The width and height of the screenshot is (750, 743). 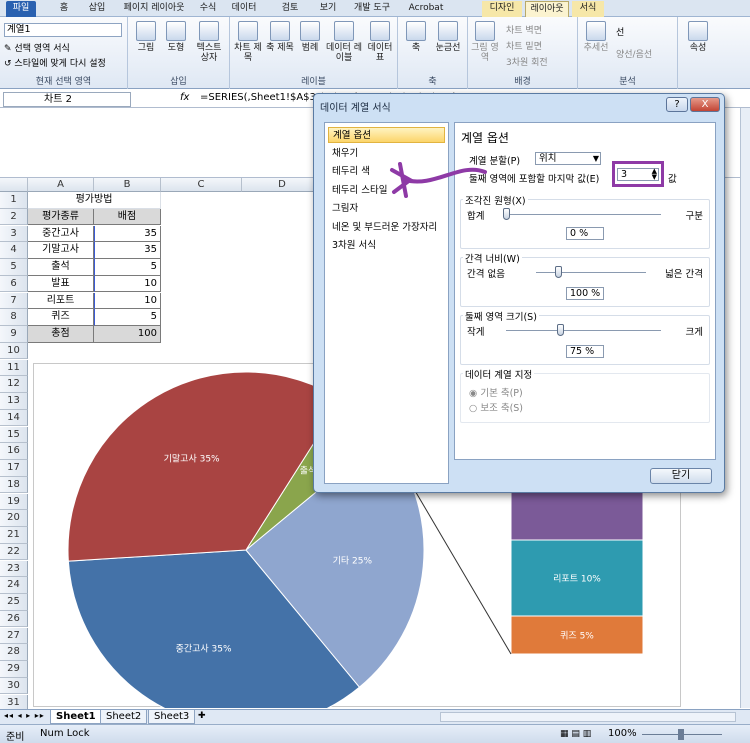 What do you see at coordinates (201, 185) in the screenshot?
I see `column-header: C` at bounding box center [201, 185].